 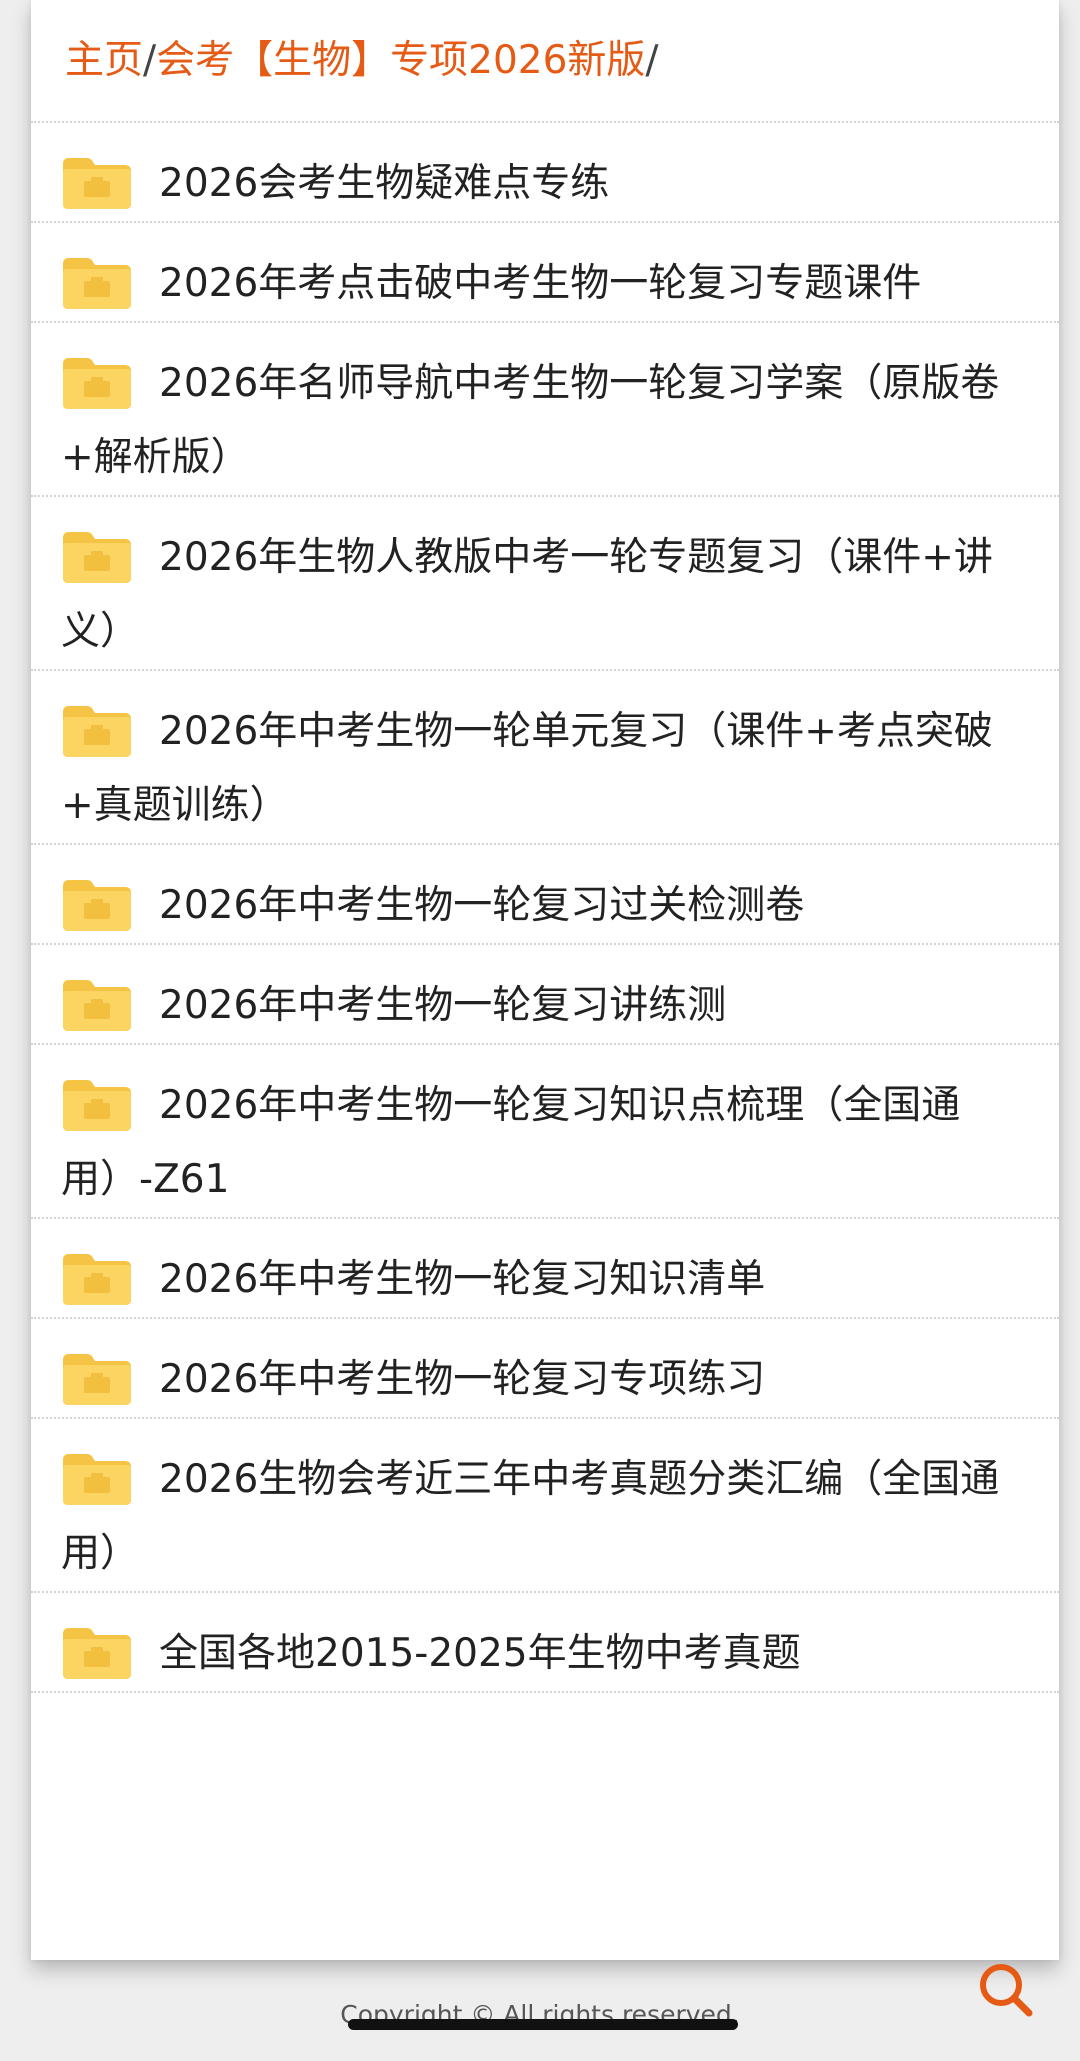 I want to click on folder-item: 2026年考点击破中考生物一轮复习专题课件, so click(x=545, y=273).